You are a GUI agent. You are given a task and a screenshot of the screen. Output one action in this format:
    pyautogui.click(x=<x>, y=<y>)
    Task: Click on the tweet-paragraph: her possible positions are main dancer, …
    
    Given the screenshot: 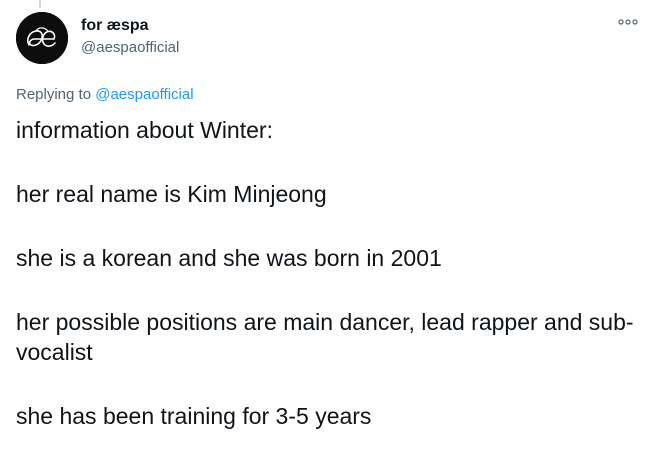 What is the action you would take?
    pyautogui.click(x=325, y=337)
    